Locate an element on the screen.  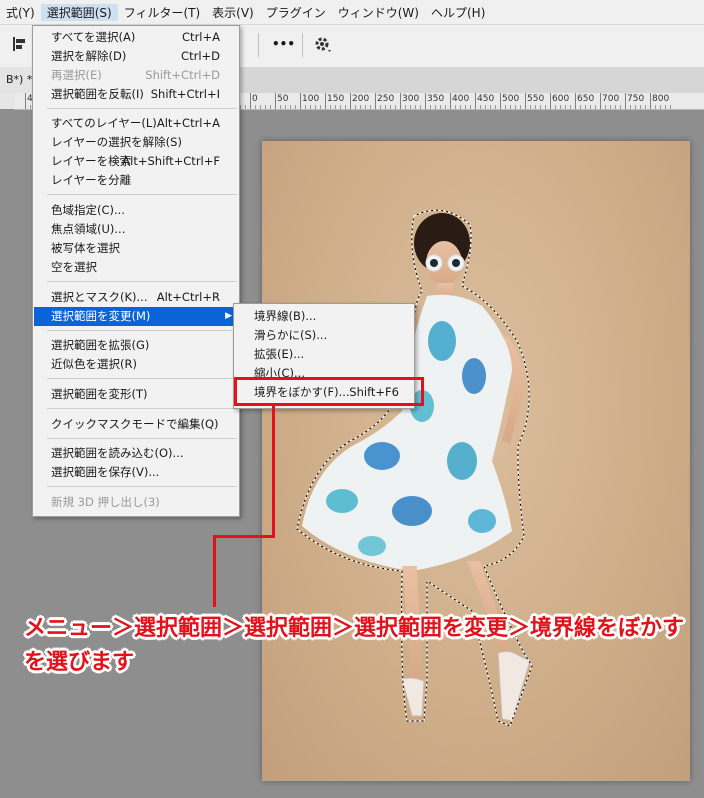
ruler-label: 150 is located at coordinates (336, 99).